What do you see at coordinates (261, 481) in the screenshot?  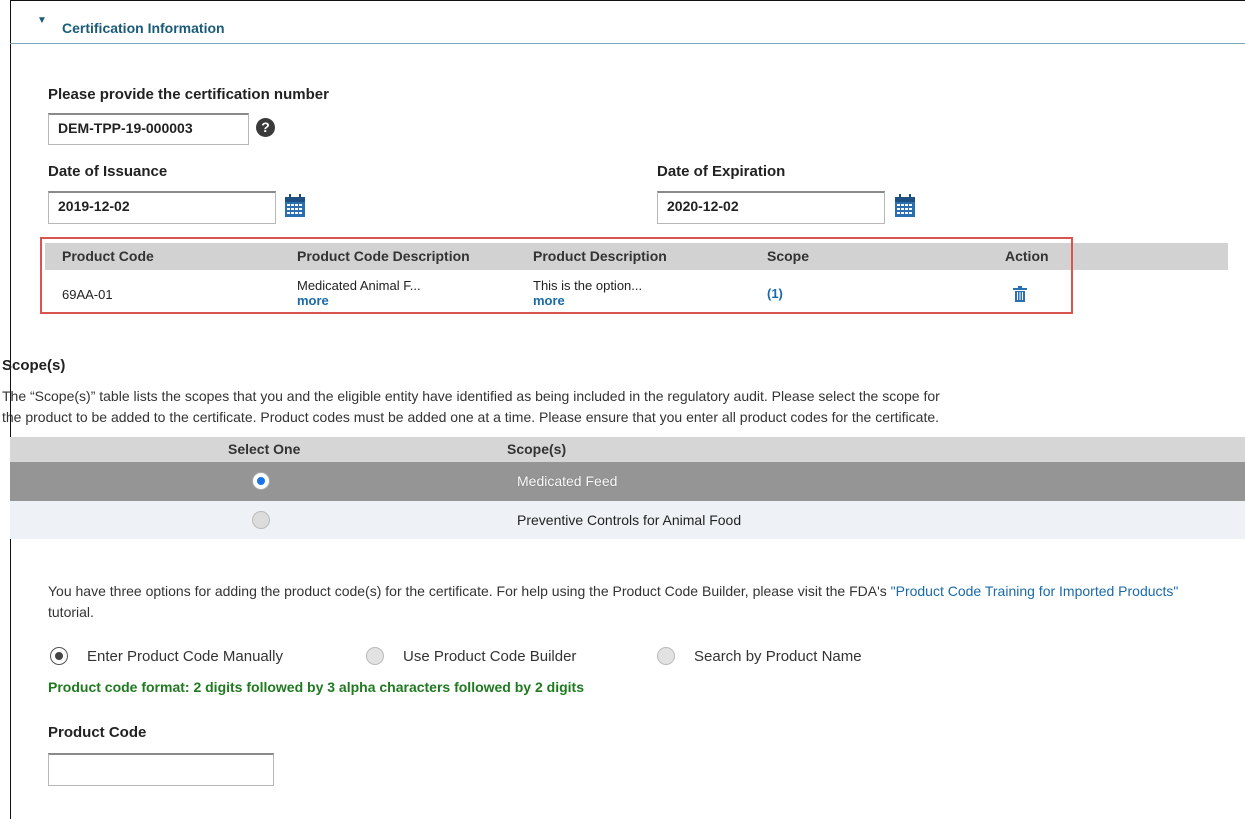 I see `scope-radio-selected` at bounding box center [261, 481].